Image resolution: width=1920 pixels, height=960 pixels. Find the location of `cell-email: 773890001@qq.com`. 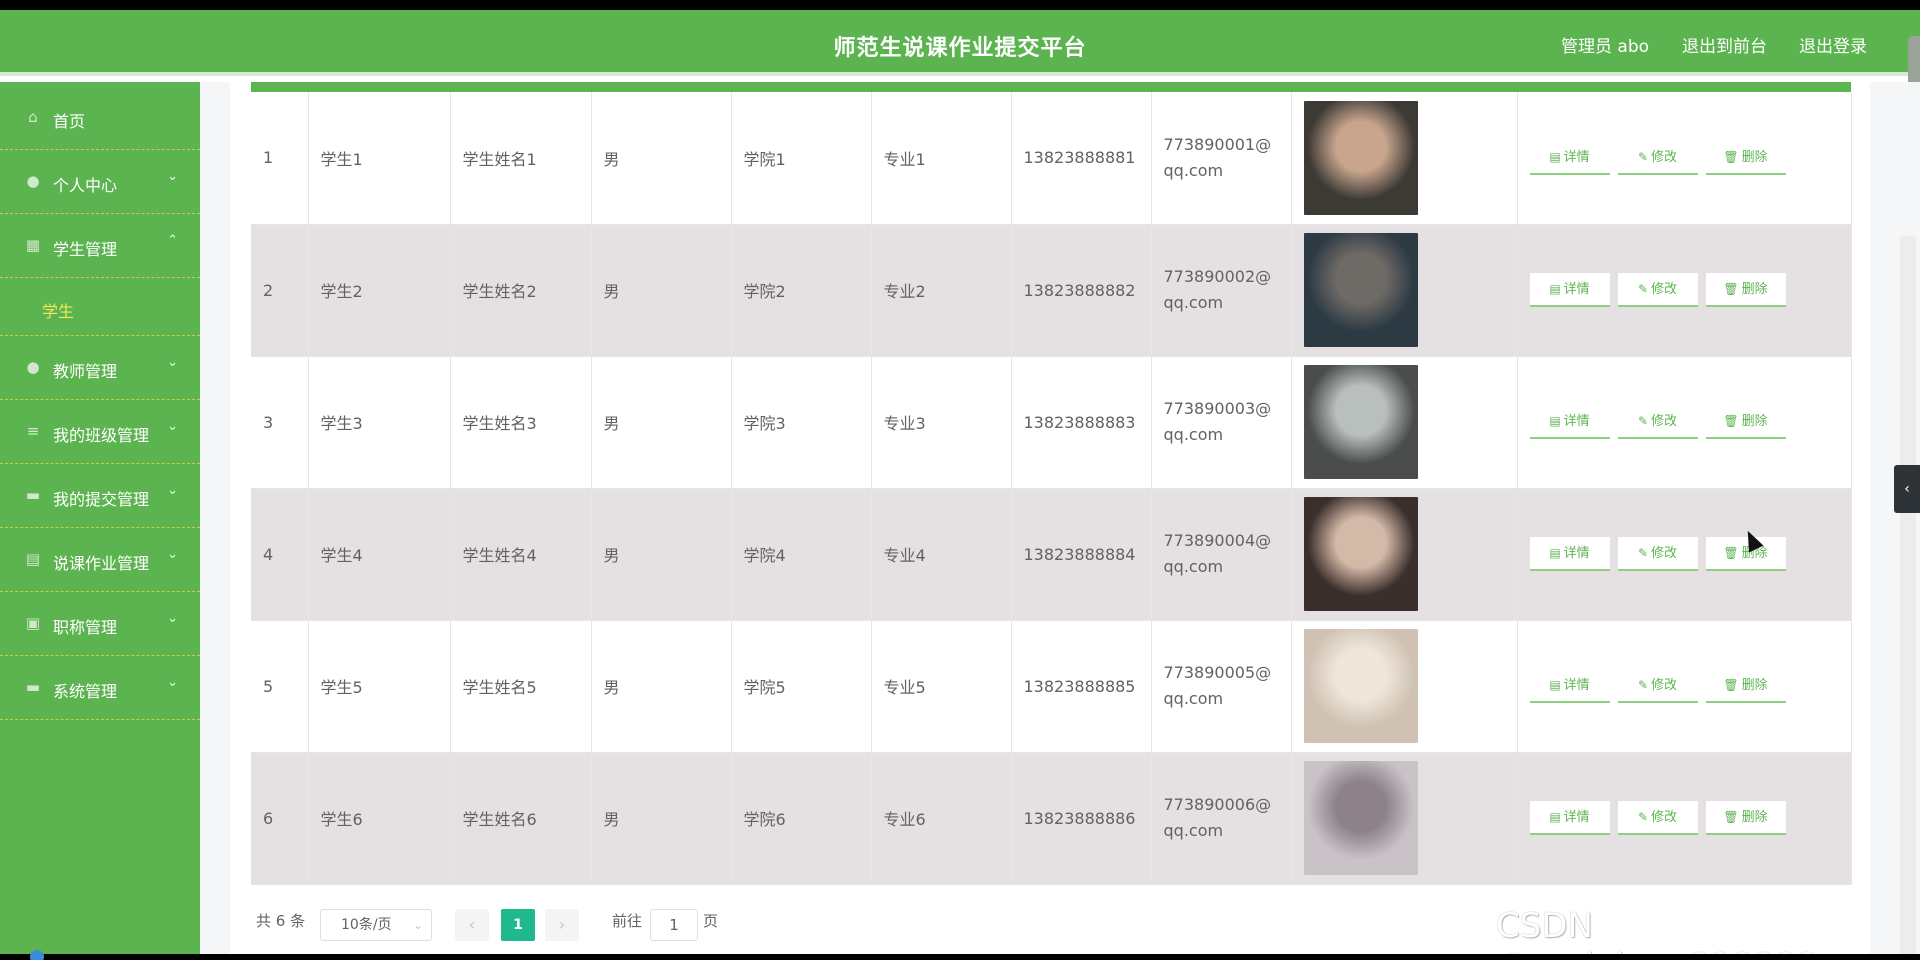

cell-email: 773890001@qq.com is located at coordinates (1221, 158).